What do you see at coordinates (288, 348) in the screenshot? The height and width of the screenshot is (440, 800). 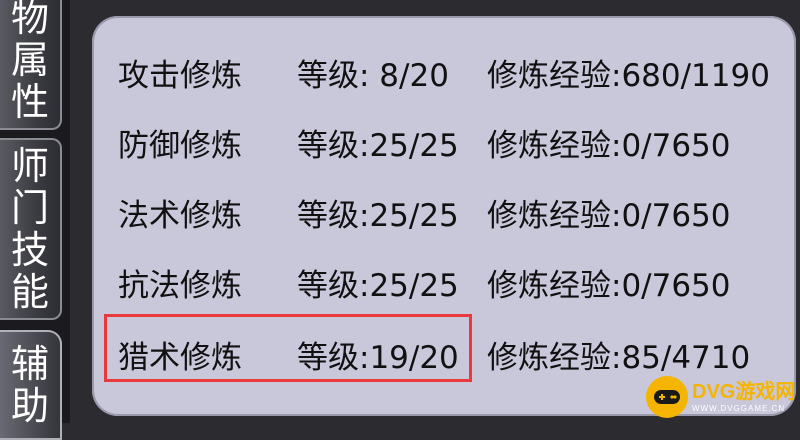 I see `highlight-box` at bounding box center [288, 348].